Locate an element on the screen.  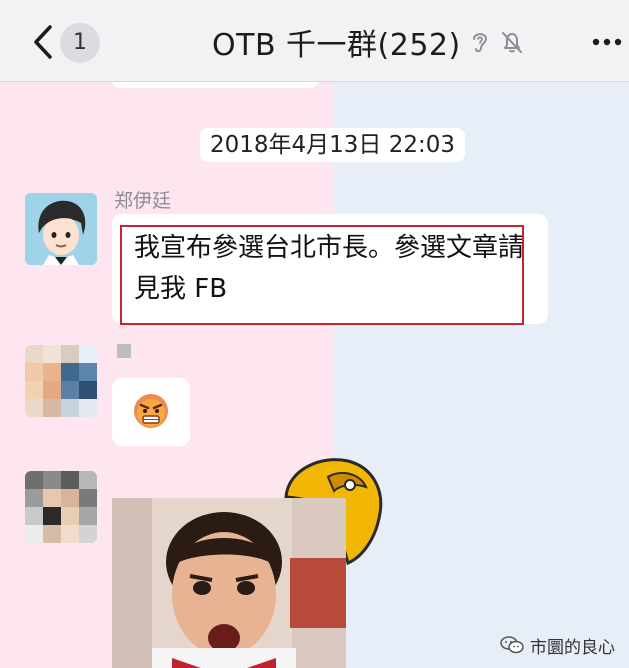
sender-name-redacted is located at coordinates (124, 351).